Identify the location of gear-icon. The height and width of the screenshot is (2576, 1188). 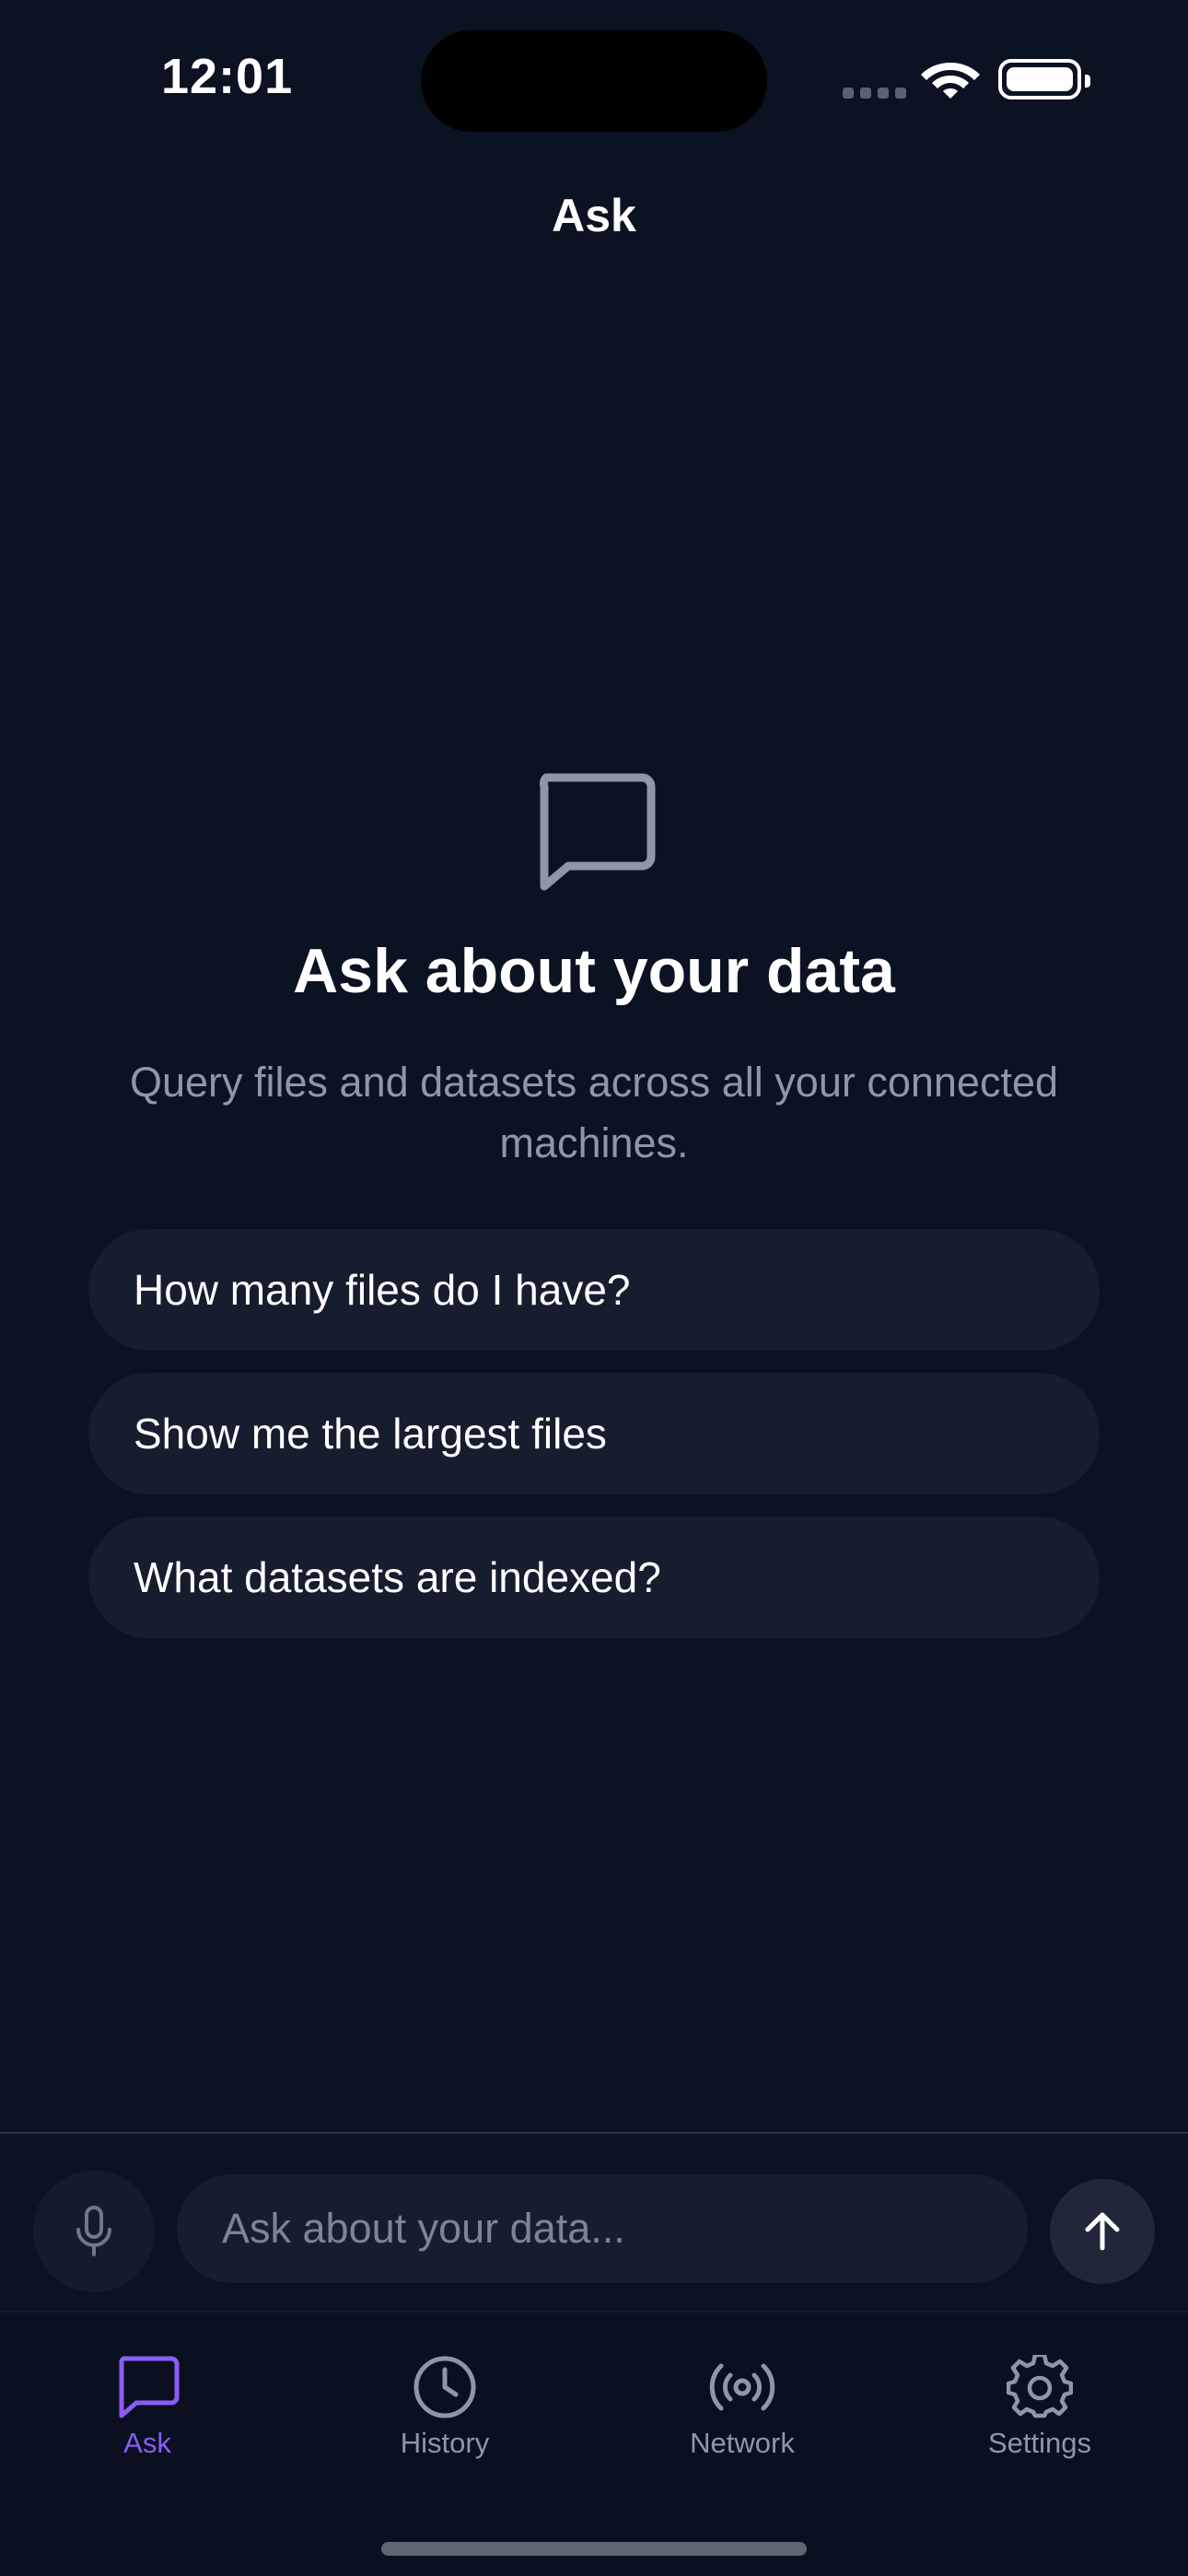
(1040, 2386).